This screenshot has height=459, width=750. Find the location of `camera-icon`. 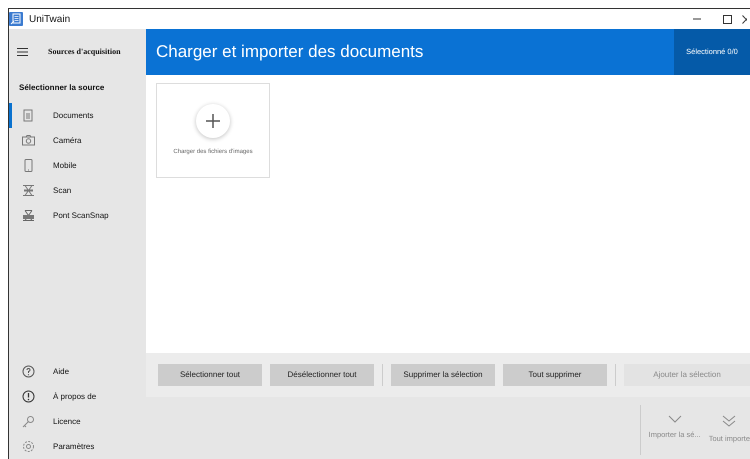

camera-icon is located at coordinates (28, 140).